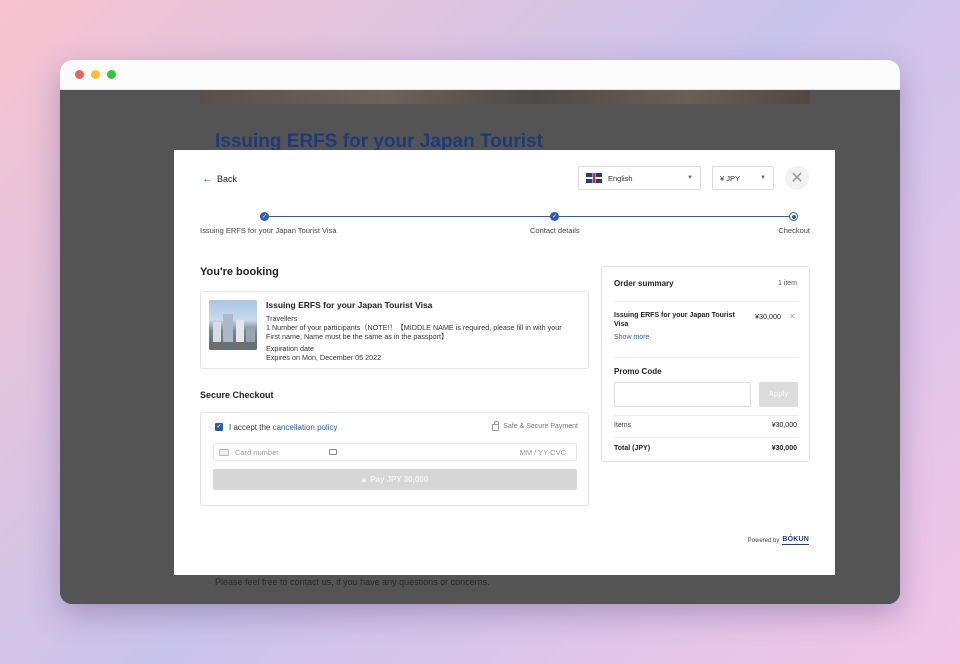  What do you see at coordinates (219, 427) in the screenshot?
I see `accept-policy-checkbox: ✓` at bounding box center [219, 427].